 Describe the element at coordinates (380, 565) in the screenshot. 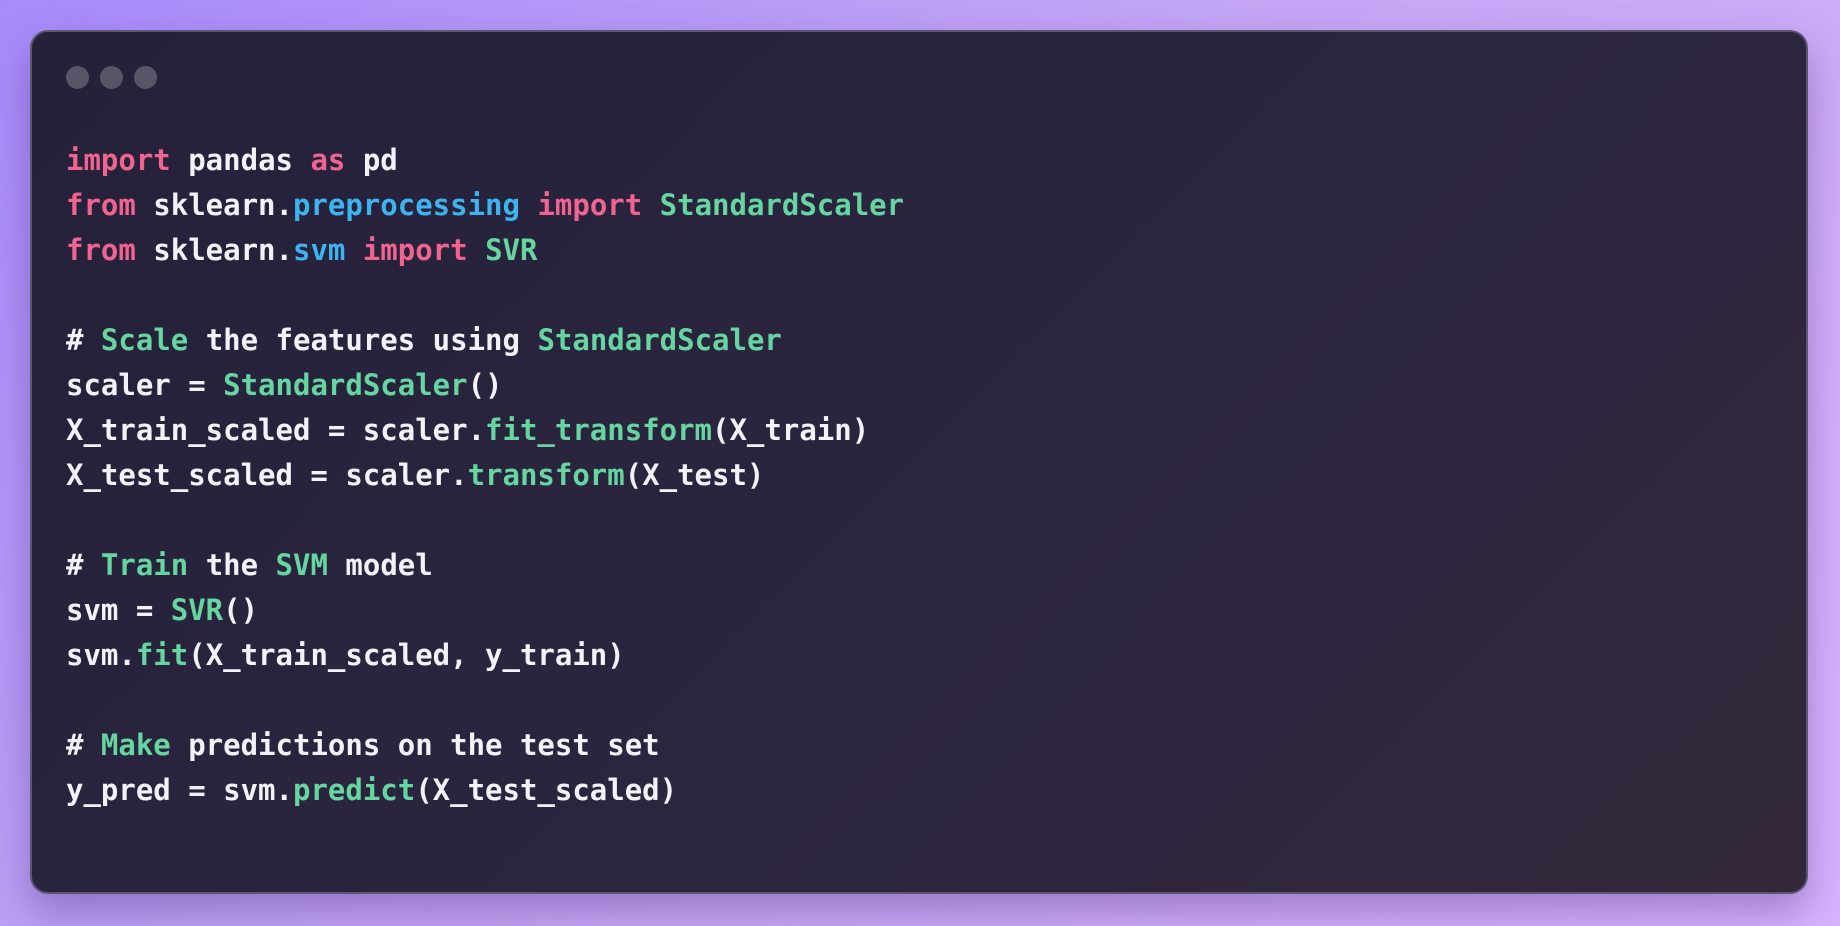

I see `code-token-comment: model` at that location.